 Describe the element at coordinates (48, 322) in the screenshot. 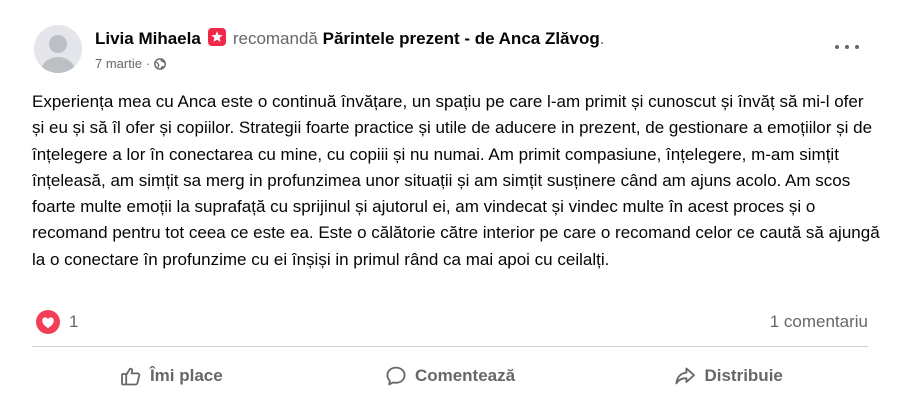

I see `heart-icon` at that location.